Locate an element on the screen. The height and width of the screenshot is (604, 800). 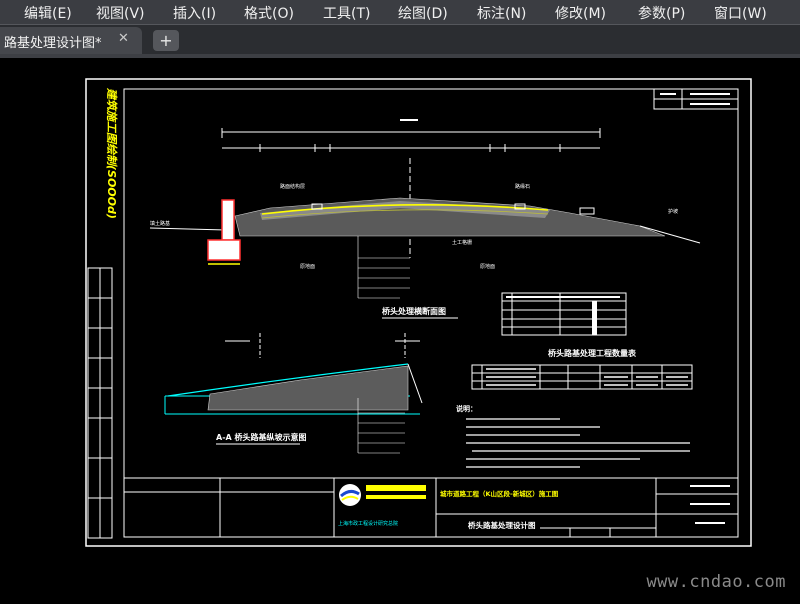
transition-fill is located at coordinates (308, 388).